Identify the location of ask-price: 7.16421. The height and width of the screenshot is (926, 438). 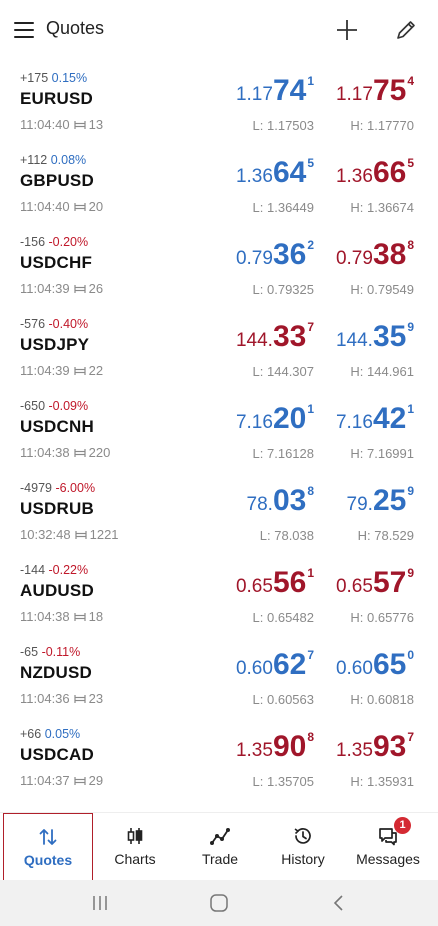
(374, 418).